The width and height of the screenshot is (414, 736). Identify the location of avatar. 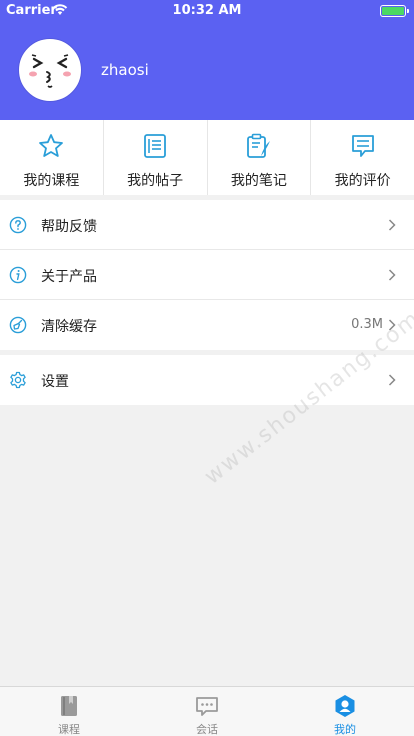
(50, 70).